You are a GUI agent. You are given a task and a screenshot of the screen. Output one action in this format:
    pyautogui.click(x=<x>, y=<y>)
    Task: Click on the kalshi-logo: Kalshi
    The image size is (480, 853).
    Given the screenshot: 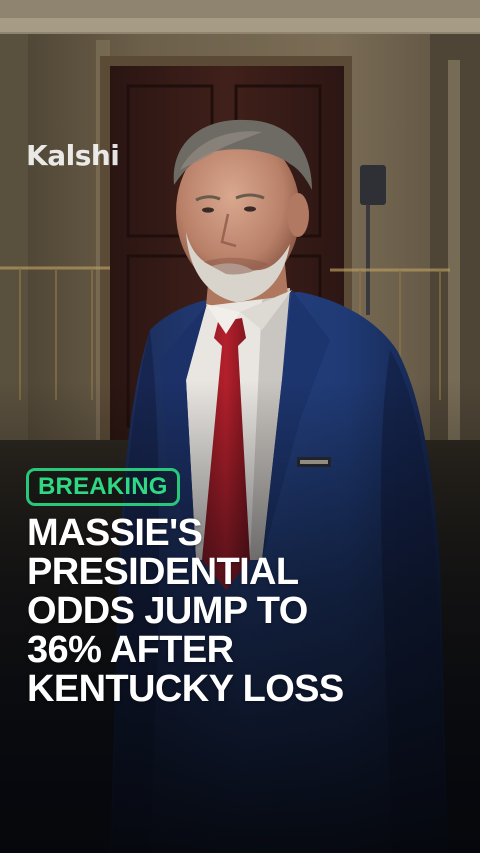 What is the action you would take?
    pyautogui.click(x=73, y=155)
    